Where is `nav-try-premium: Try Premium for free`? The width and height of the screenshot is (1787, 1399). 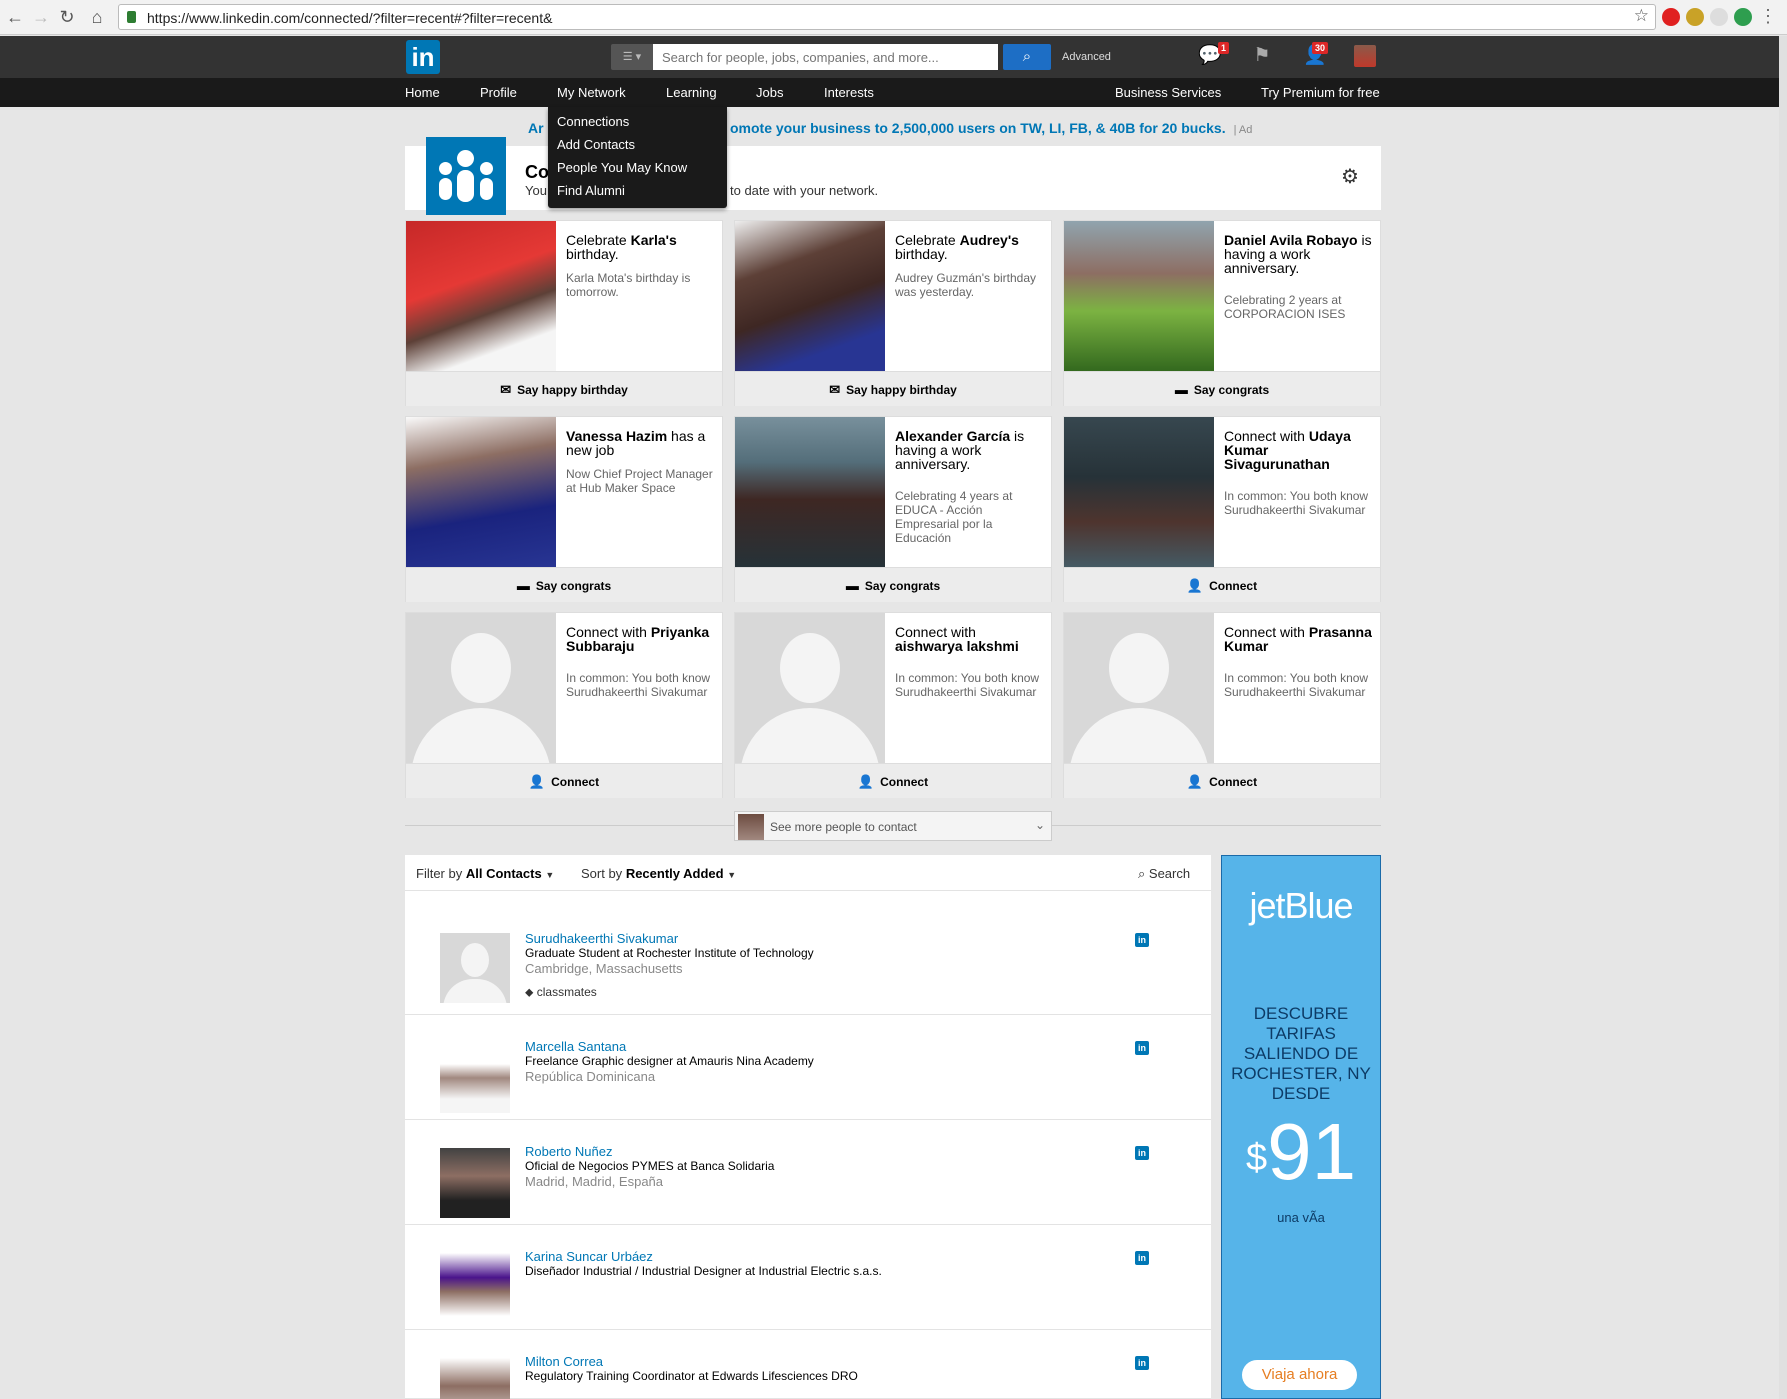 nav-try-premium: Try Premium for free is located at coordinates (1320, 92).